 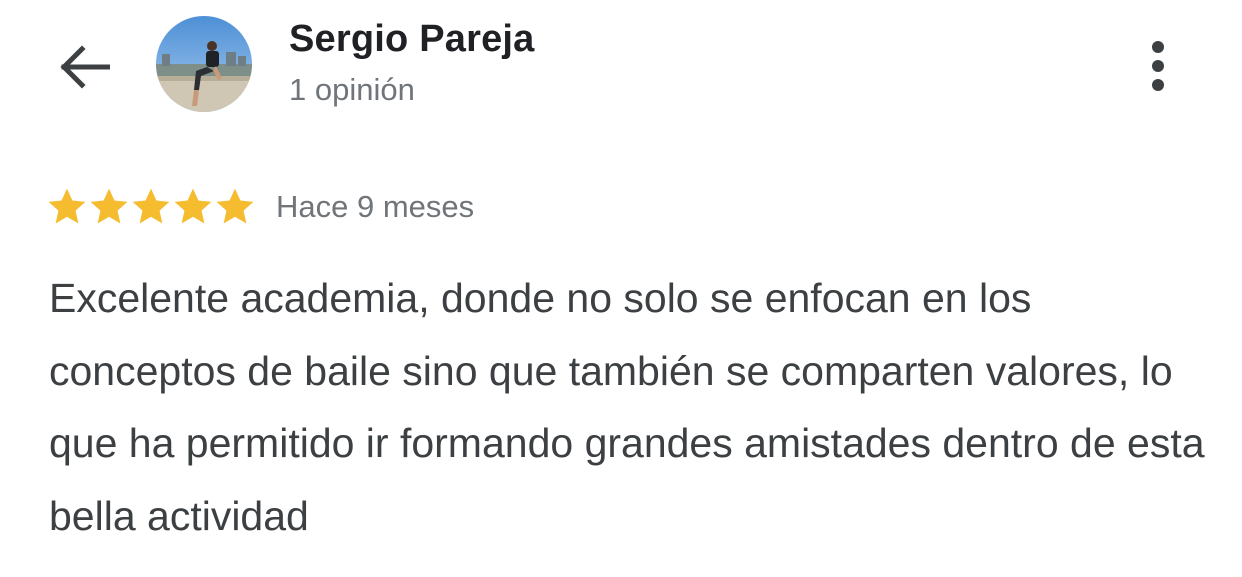 What do you see at coordinates (352, 89) in the screenshot?
I see `review-count: 1 opinión` at bounding box center [352, 89].